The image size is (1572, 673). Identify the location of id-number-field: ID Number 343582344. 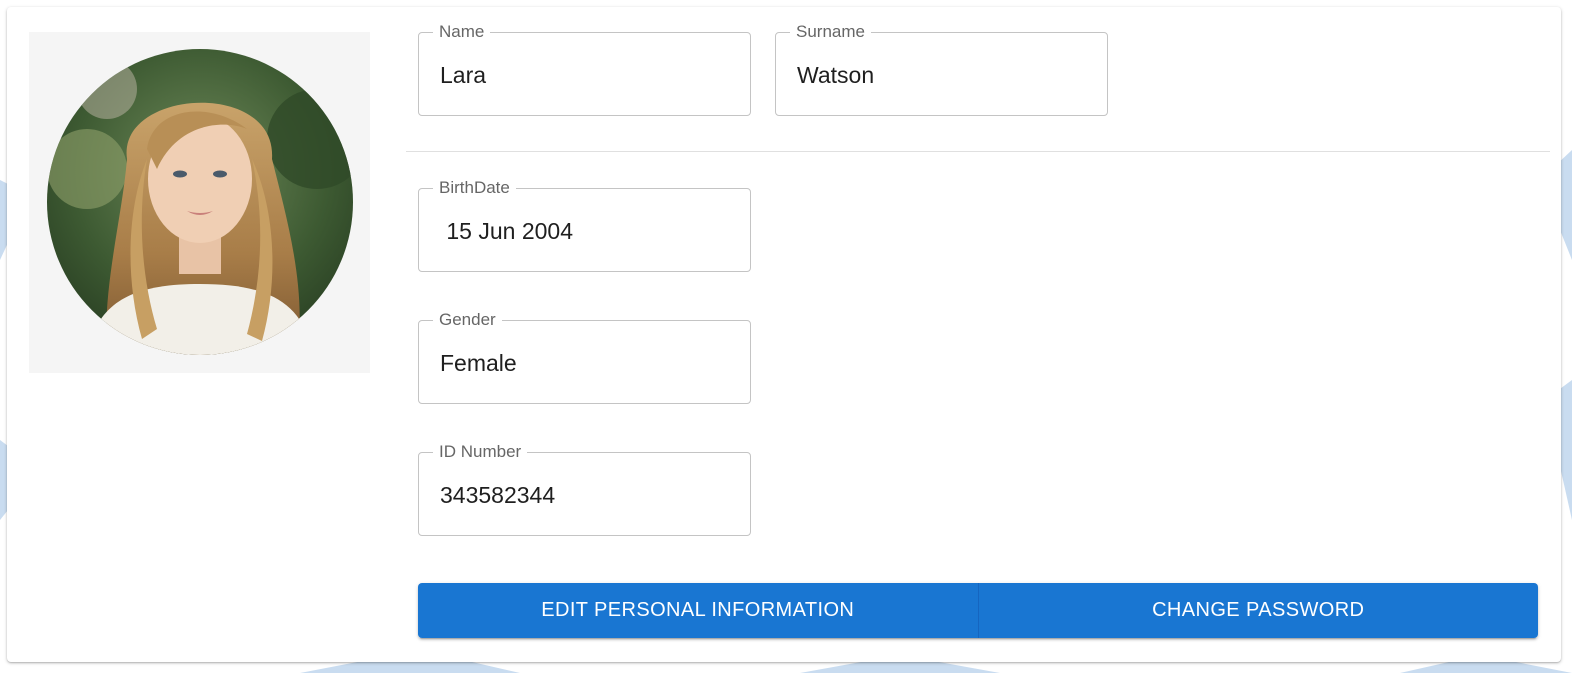
(584, 488).